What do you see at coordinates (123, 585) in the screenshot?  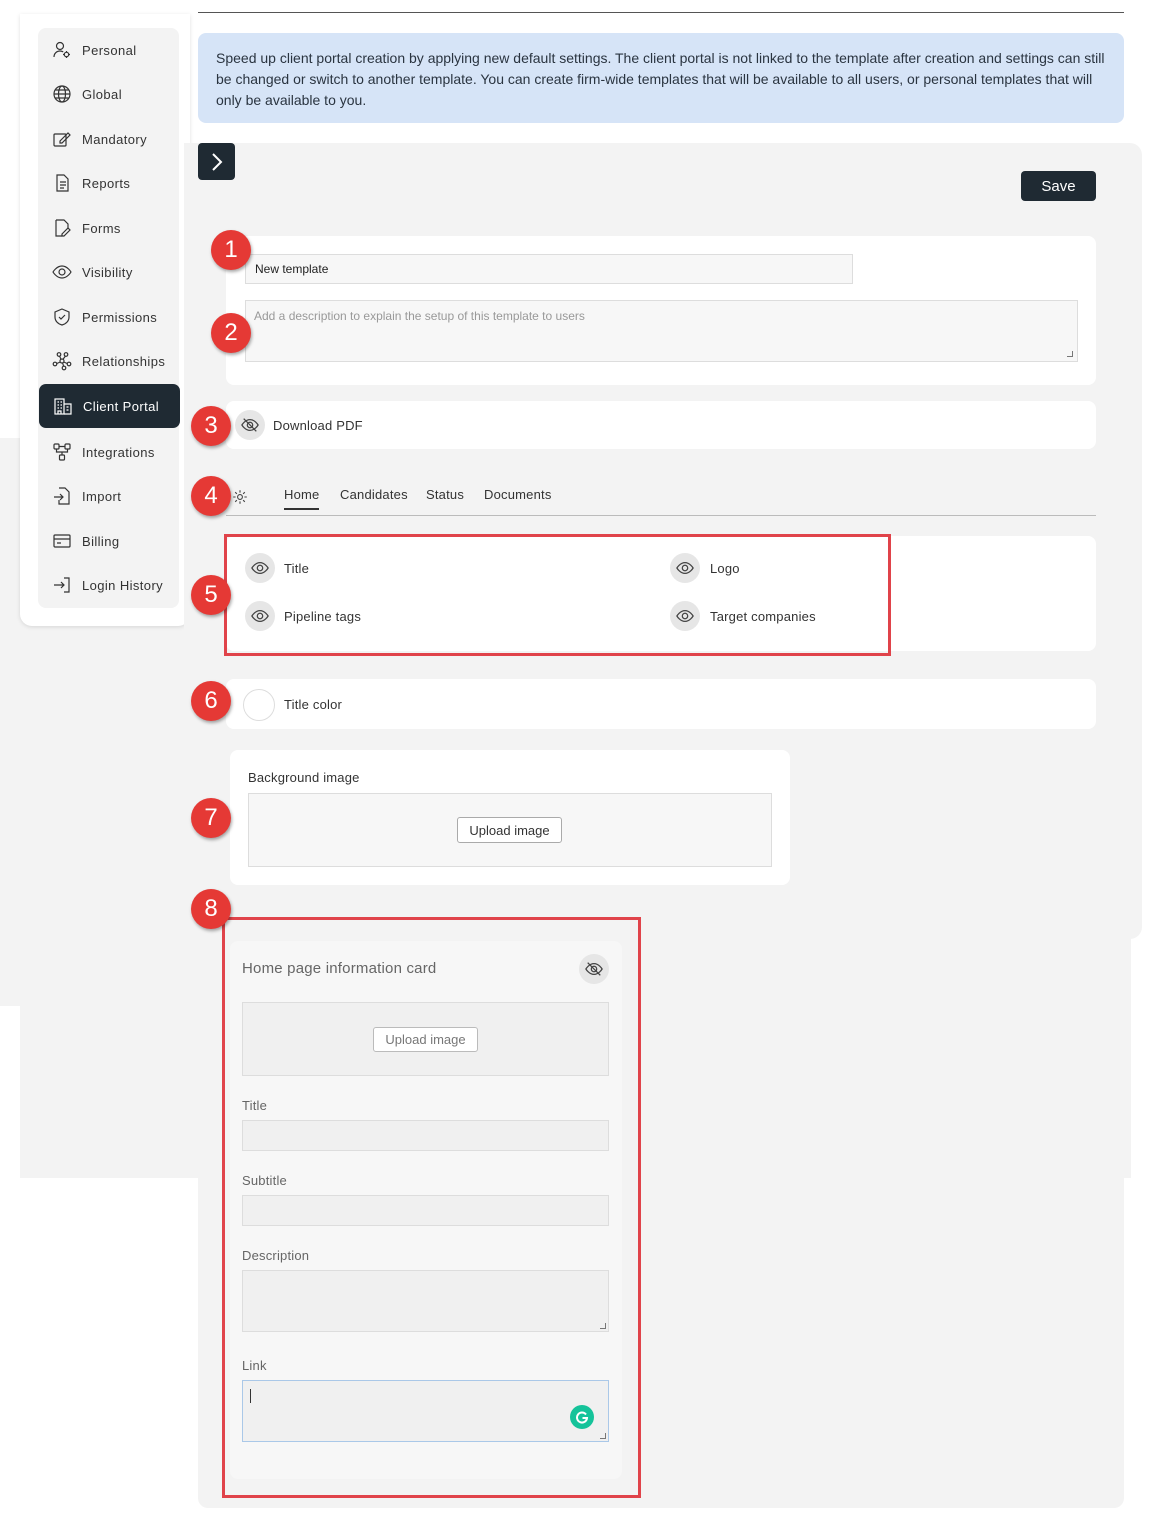 I see `sidebar-item-label: Login History` at bounding box center [123, 585].